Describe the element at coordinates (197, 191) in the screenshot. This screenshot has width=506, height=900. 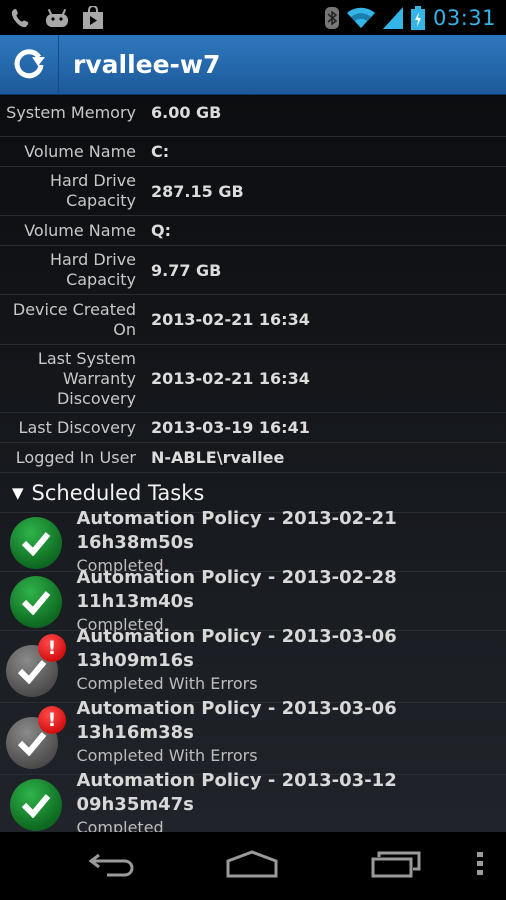
I see `info-value: 287.15 GB` at that location.